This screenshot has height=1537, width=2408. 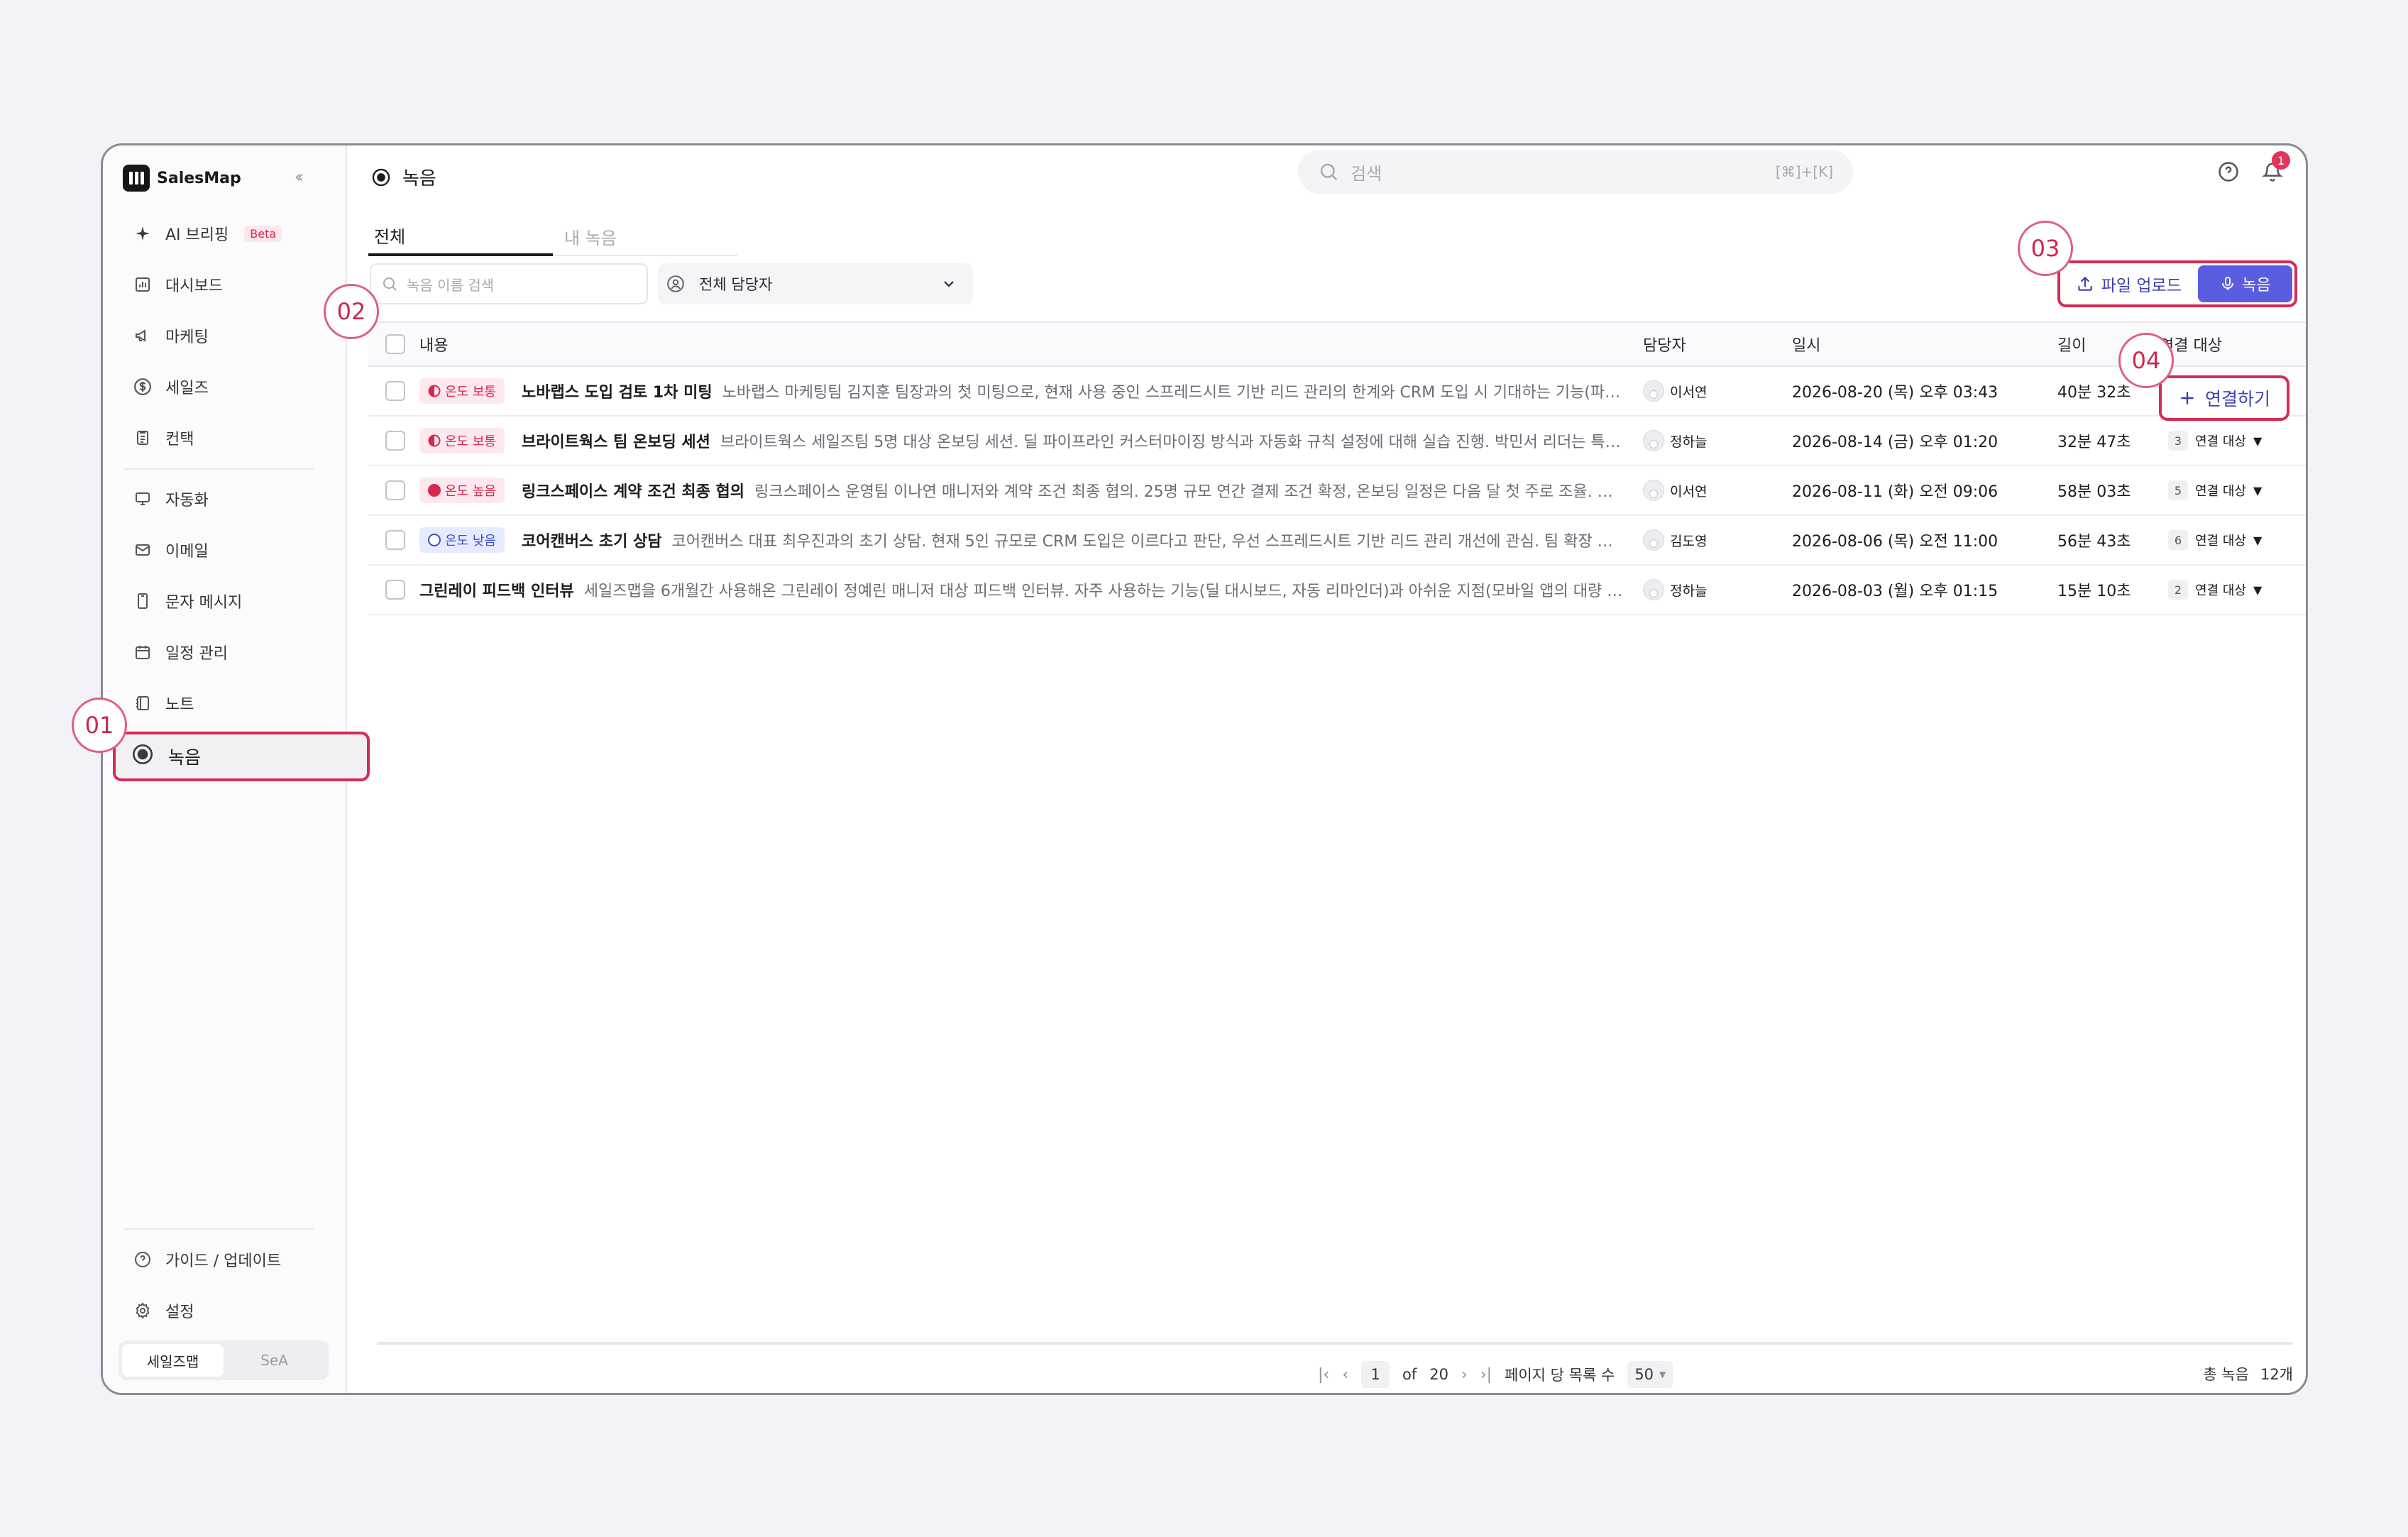 What do you see at coordinates (1895, 542) in the screenshot?
I see `row-date: 2026-08-06 (목) 오전 11:00` at bounding box center [1895, 542].